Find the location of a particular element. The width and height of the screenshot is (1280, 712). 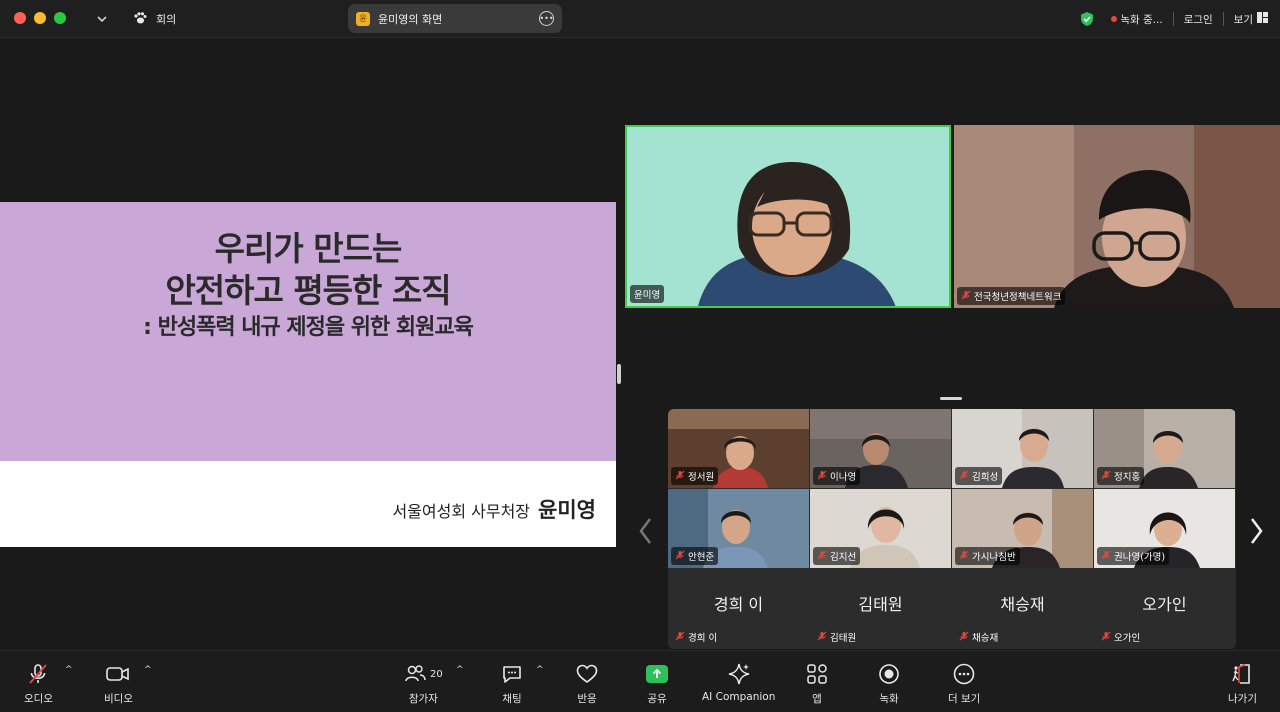

gallery-tile: 안현준 is located at coordinates (738, 528).